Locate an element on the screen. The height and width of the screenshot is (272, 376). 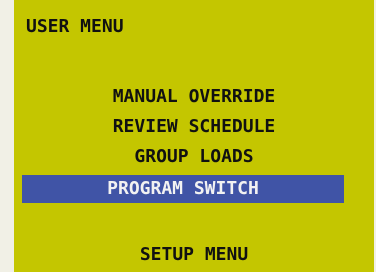
menu-item-group-loads: GROUP LOADS is located at coordinates (194, 156).